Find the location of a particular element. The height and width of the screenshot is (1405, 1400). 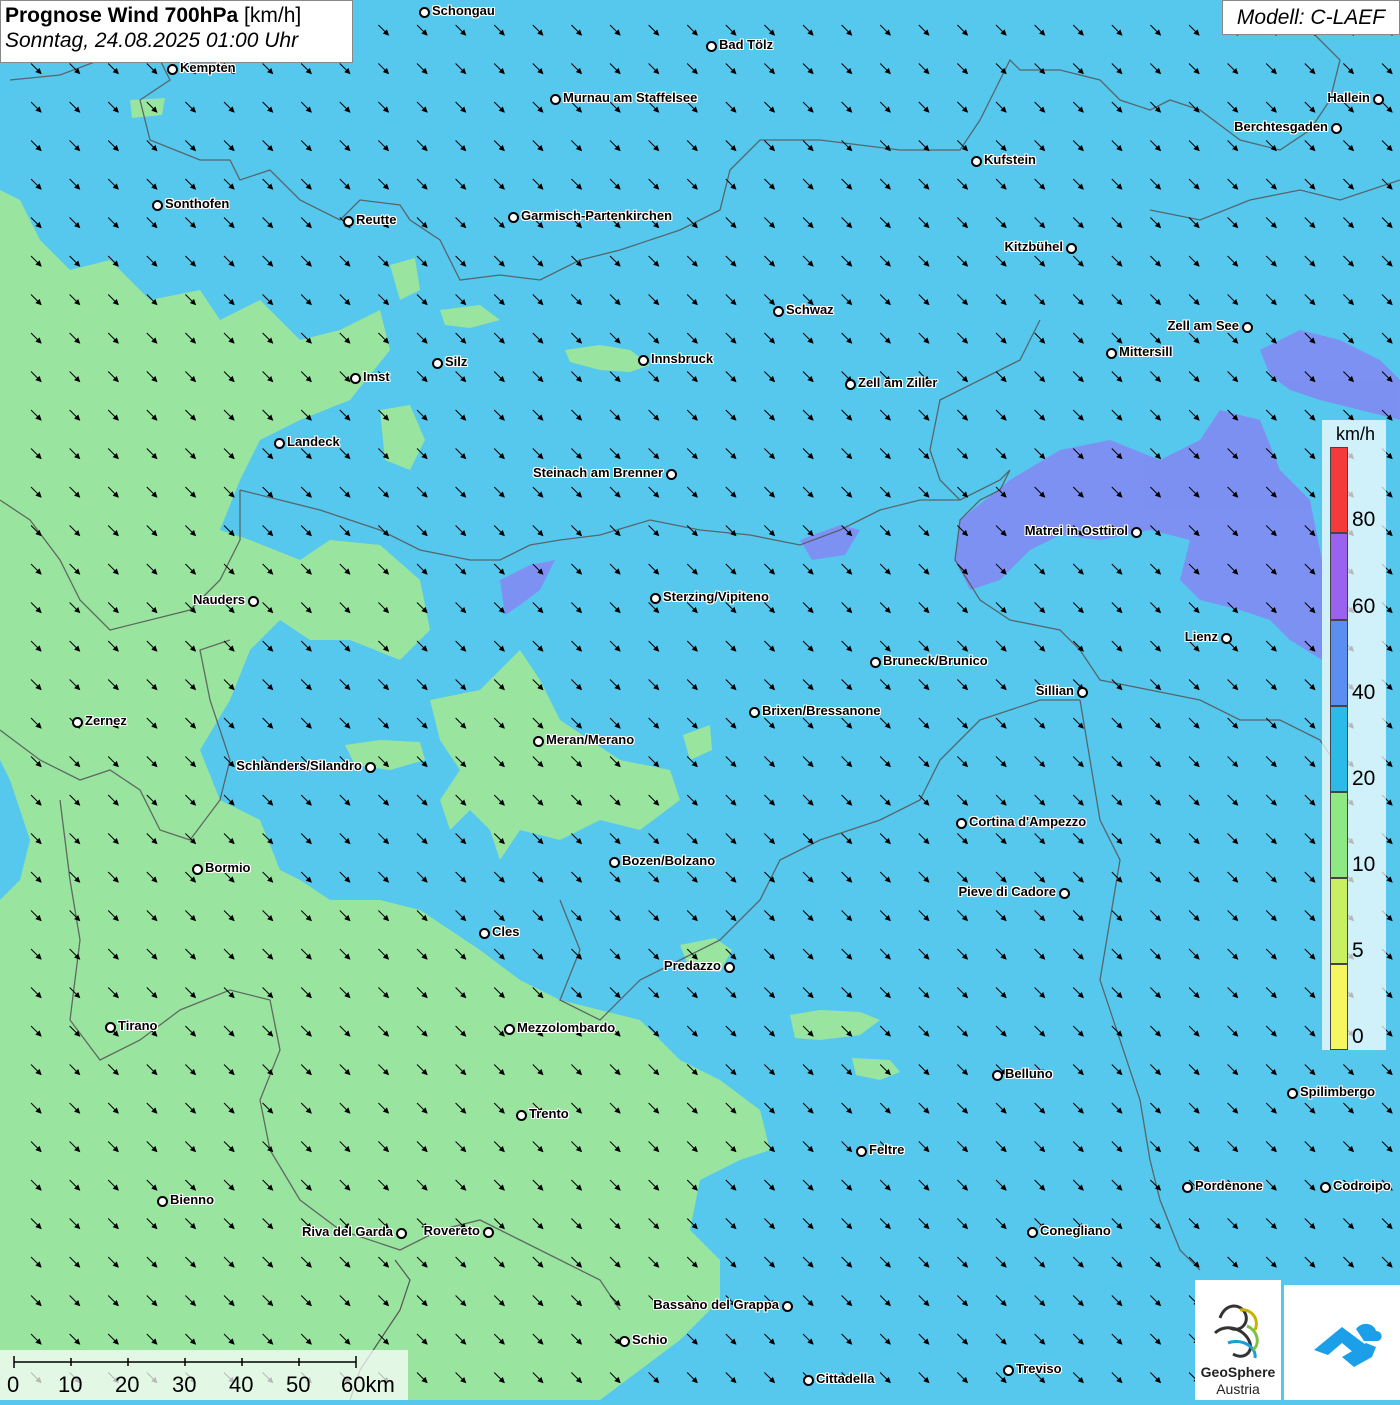

city-label: Trento is located at coordinates (549, 1113).